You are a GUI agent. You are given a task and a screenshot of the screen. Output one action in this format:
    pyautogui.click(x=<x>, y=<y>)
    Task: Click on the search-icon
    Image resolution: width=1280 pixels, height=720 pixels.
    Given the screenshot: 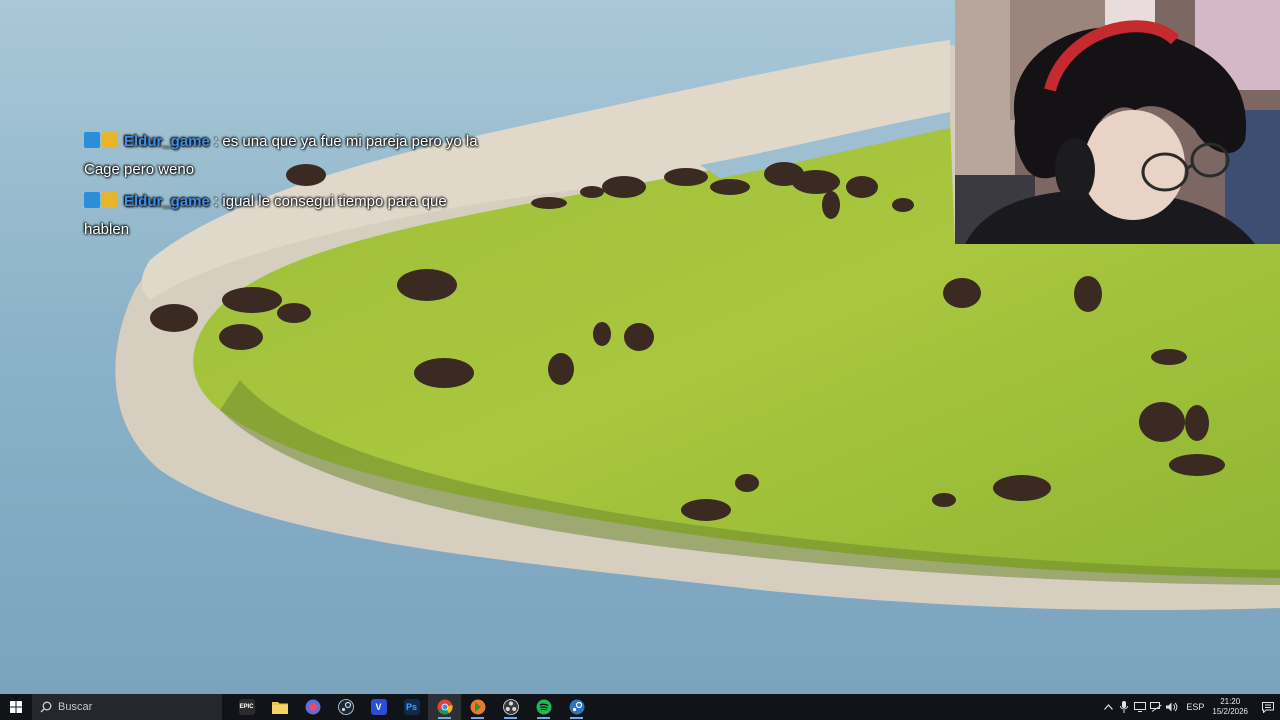 What is the action you would take?
    pyautogui.click(x=46, y=707)
    